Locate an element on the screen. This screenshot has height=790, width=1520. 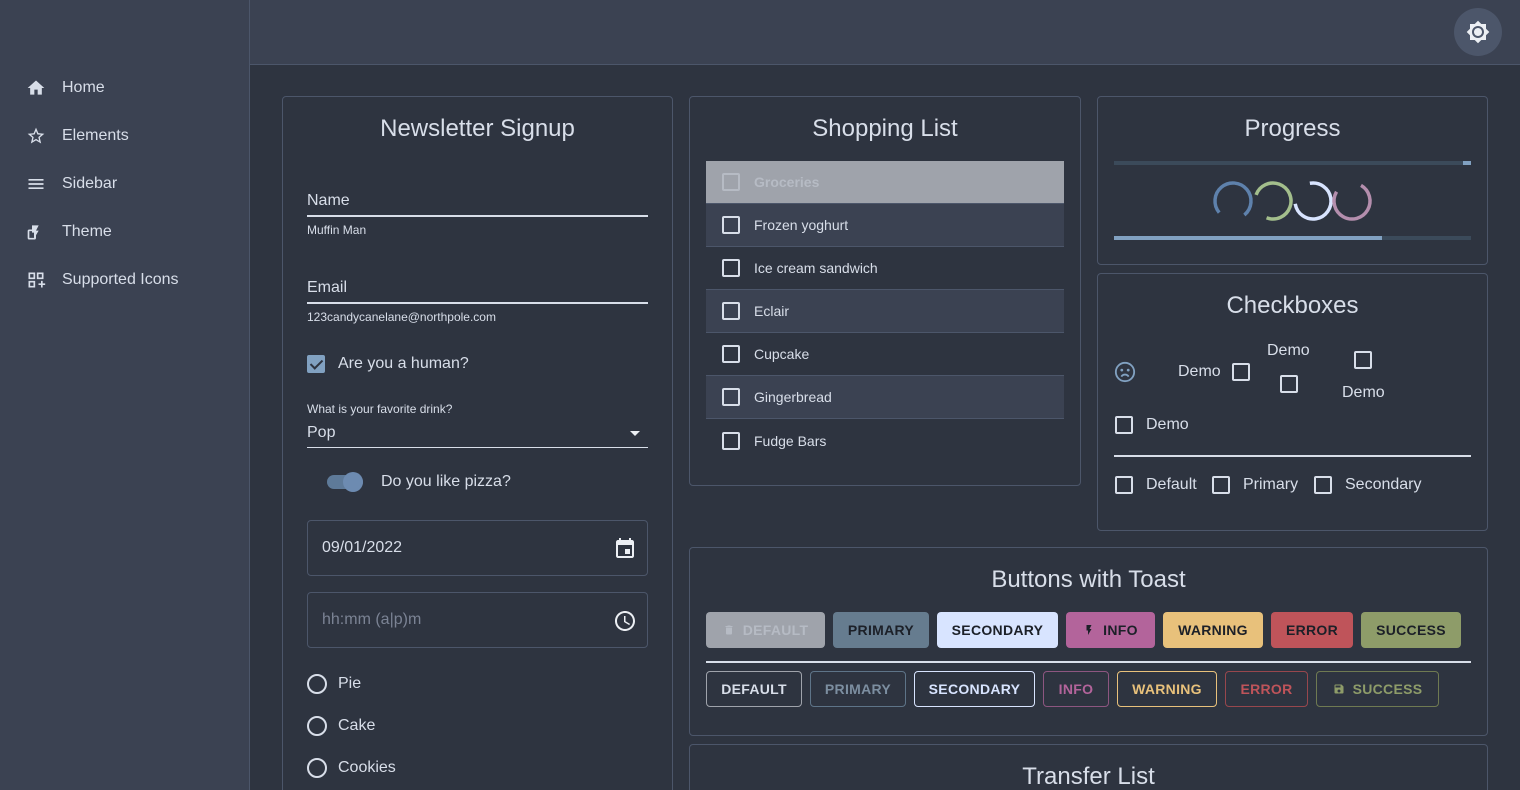
buttons-title: Buttons with Toast is located at coordinates (1088, 579).